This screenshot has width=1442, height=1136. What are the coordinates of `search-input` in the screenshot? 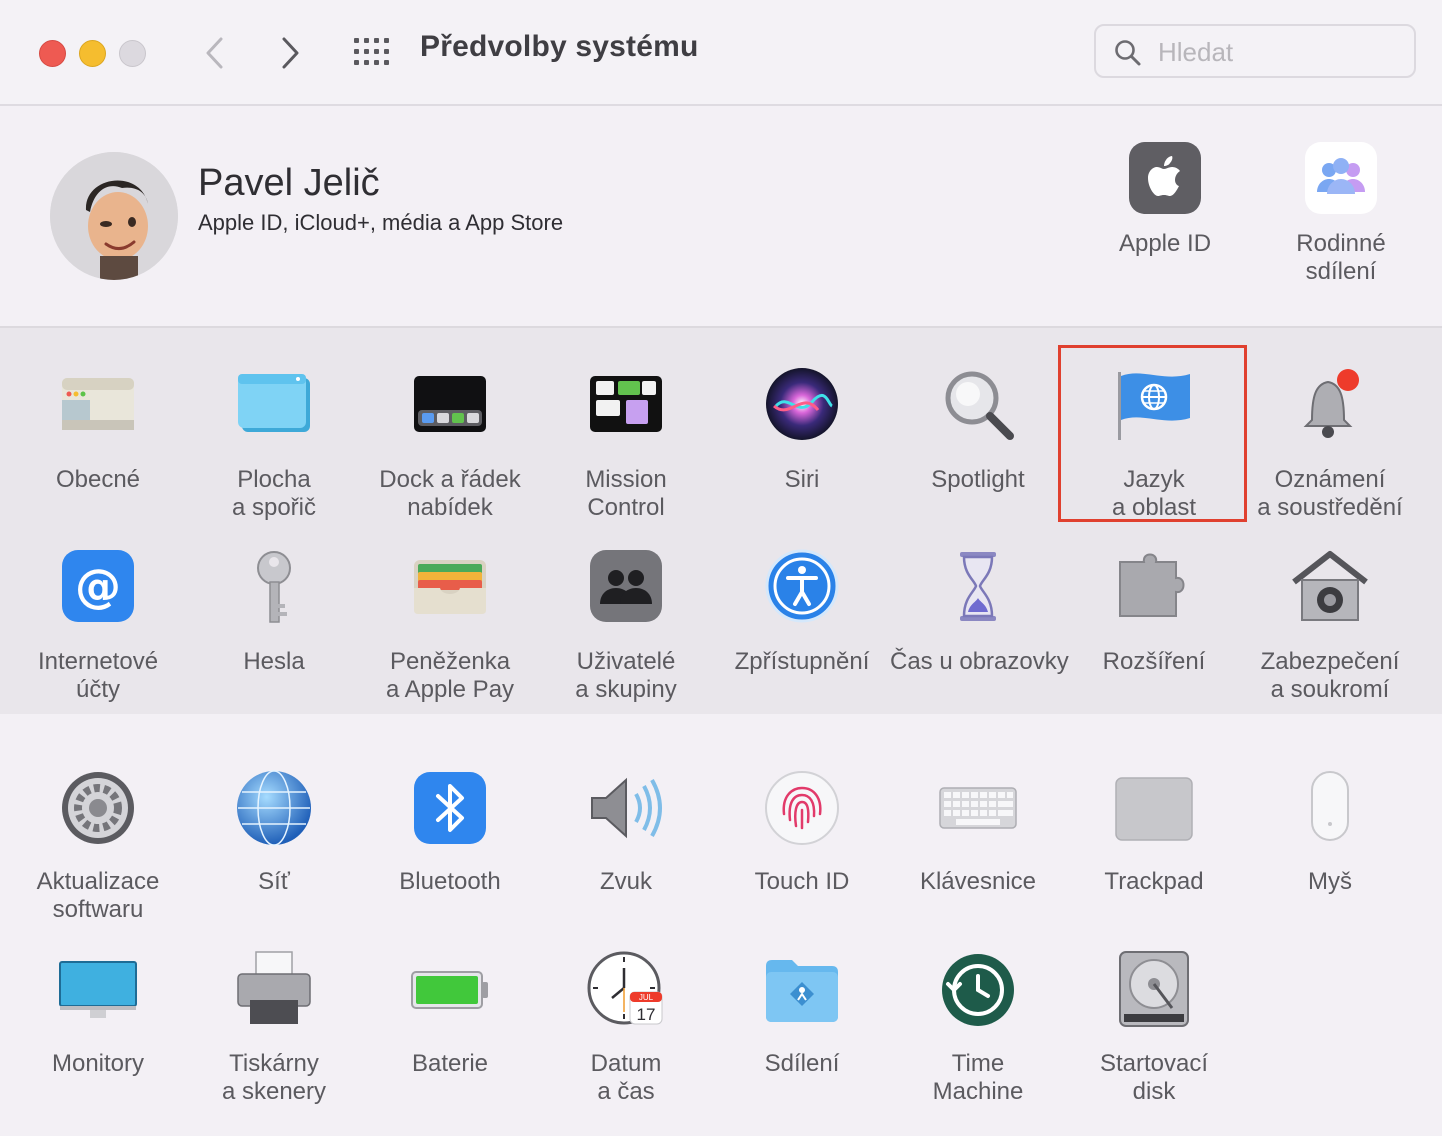 It's located at (1278, 52).